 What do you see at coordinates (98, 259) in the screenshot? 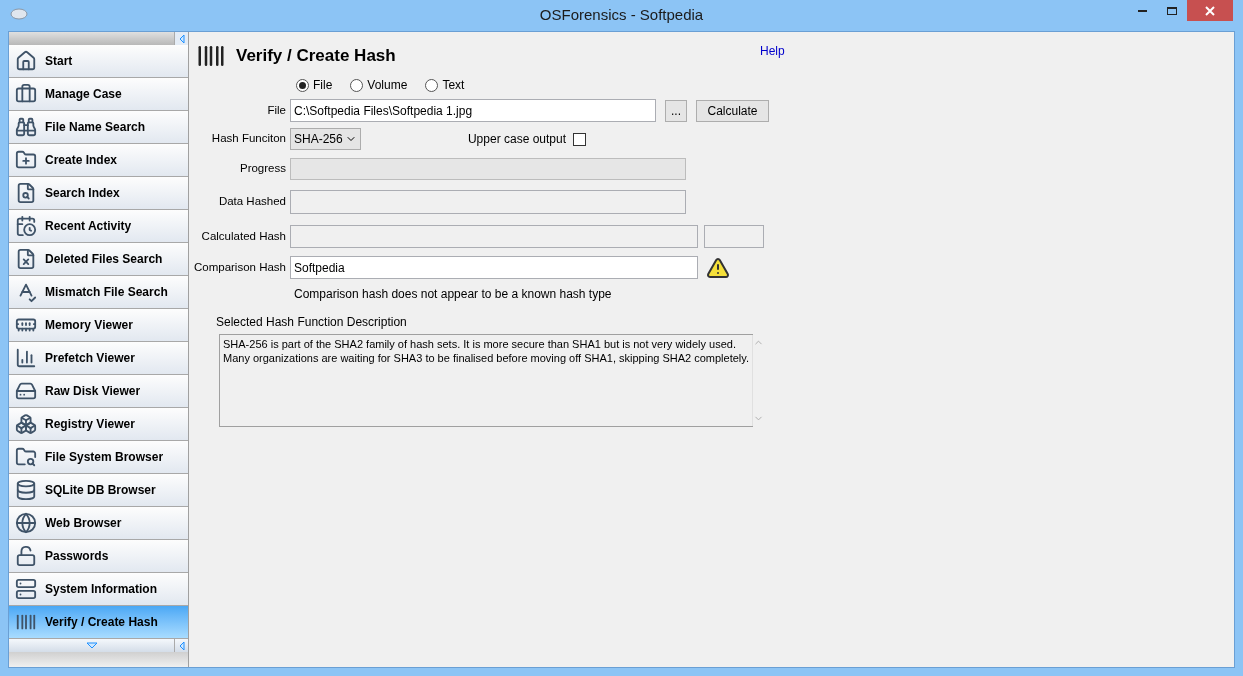
I see `sidebar-item: Deleted Files Search` at bounding box center [98, 259].